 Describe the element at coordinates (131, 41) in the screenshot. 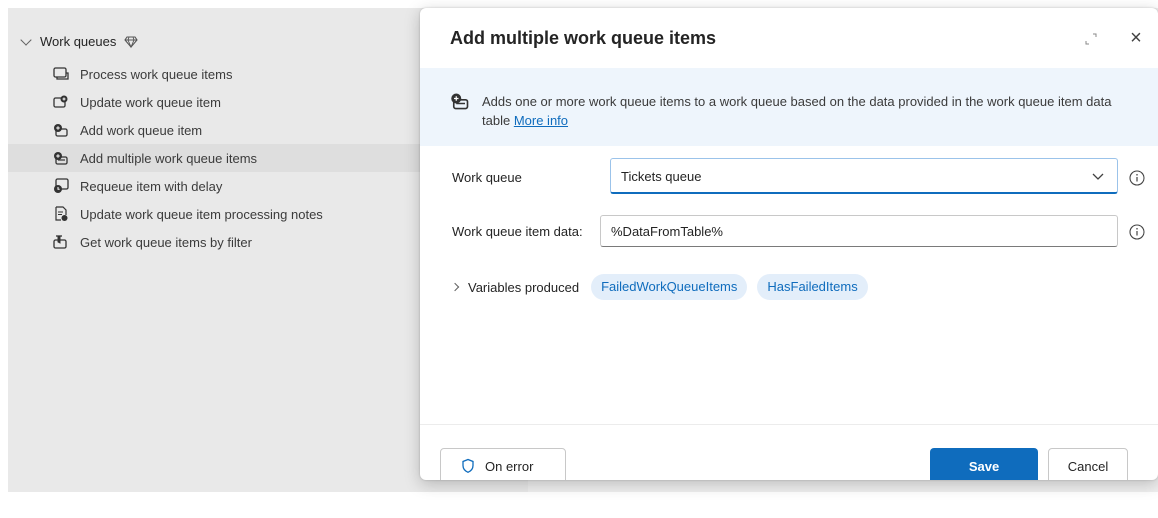

I see `premium-diamond-icon` at that location.